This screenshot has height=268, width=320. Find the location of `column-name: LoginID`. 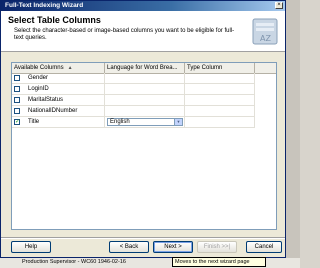

column-name: LoginID is located at coordinates (38, 89).